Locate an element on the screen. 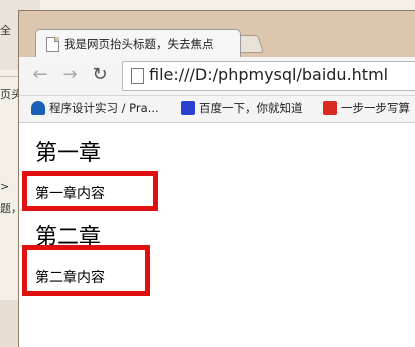 This screenshot has width=415, height=347. address-bar-url: file:///D:/phpmysql/baidu.html is located at coordinates (268, 74).